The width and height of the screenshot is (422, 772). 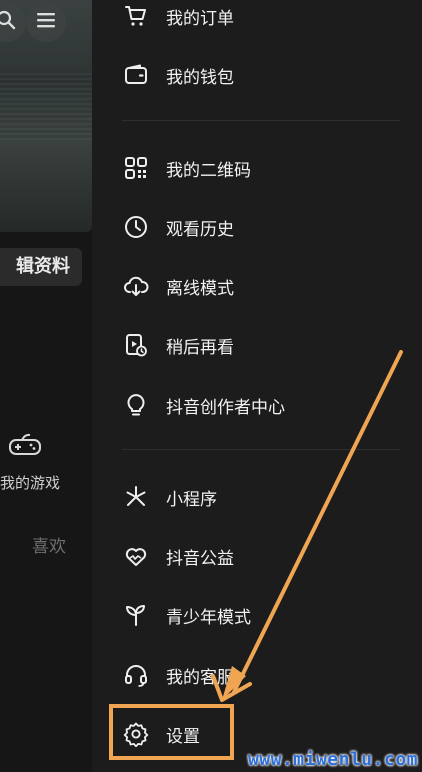 I want to click on menu-item-mini-programs: 小程序, so click(x=169, y=497).